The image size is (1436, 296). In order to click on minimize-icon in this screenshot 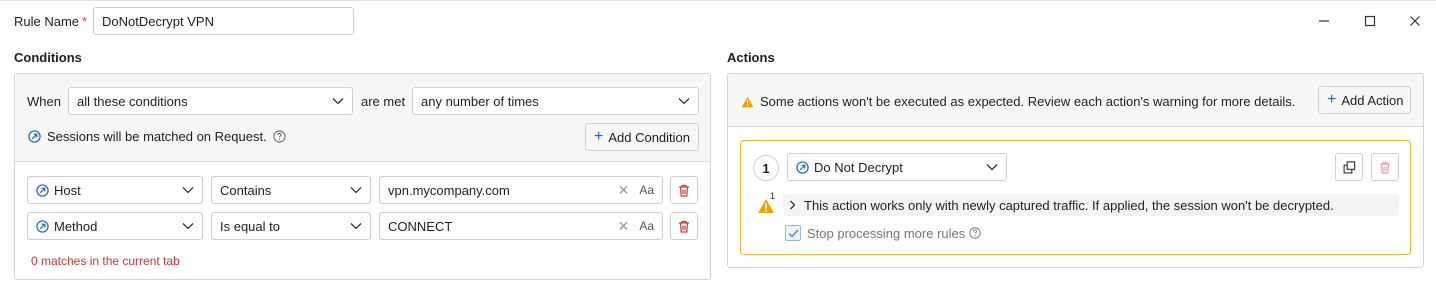, I will do `click(1324, 21)`.